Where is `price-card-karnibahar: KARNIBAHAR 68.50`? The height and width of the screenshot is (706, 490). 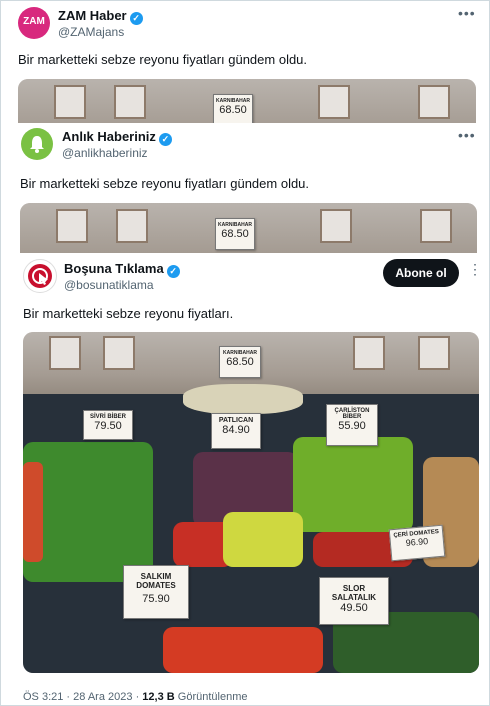 price-card-karnibahar: KARNIBAHAR 68.50 is located at coordinates (240, 362).